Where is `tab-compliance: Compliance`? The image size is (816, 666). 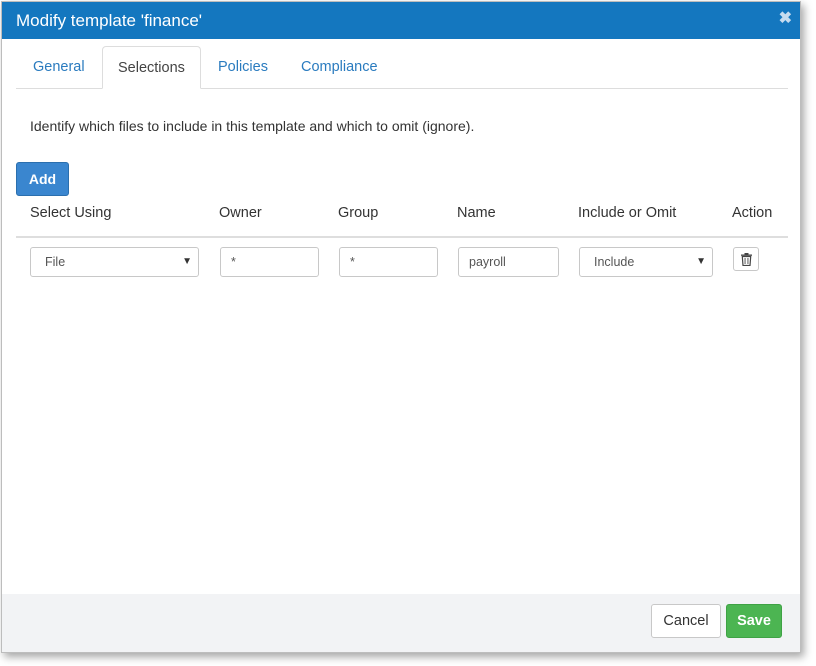
tab-compliance: Compliance is located at coordinates (339, 67).